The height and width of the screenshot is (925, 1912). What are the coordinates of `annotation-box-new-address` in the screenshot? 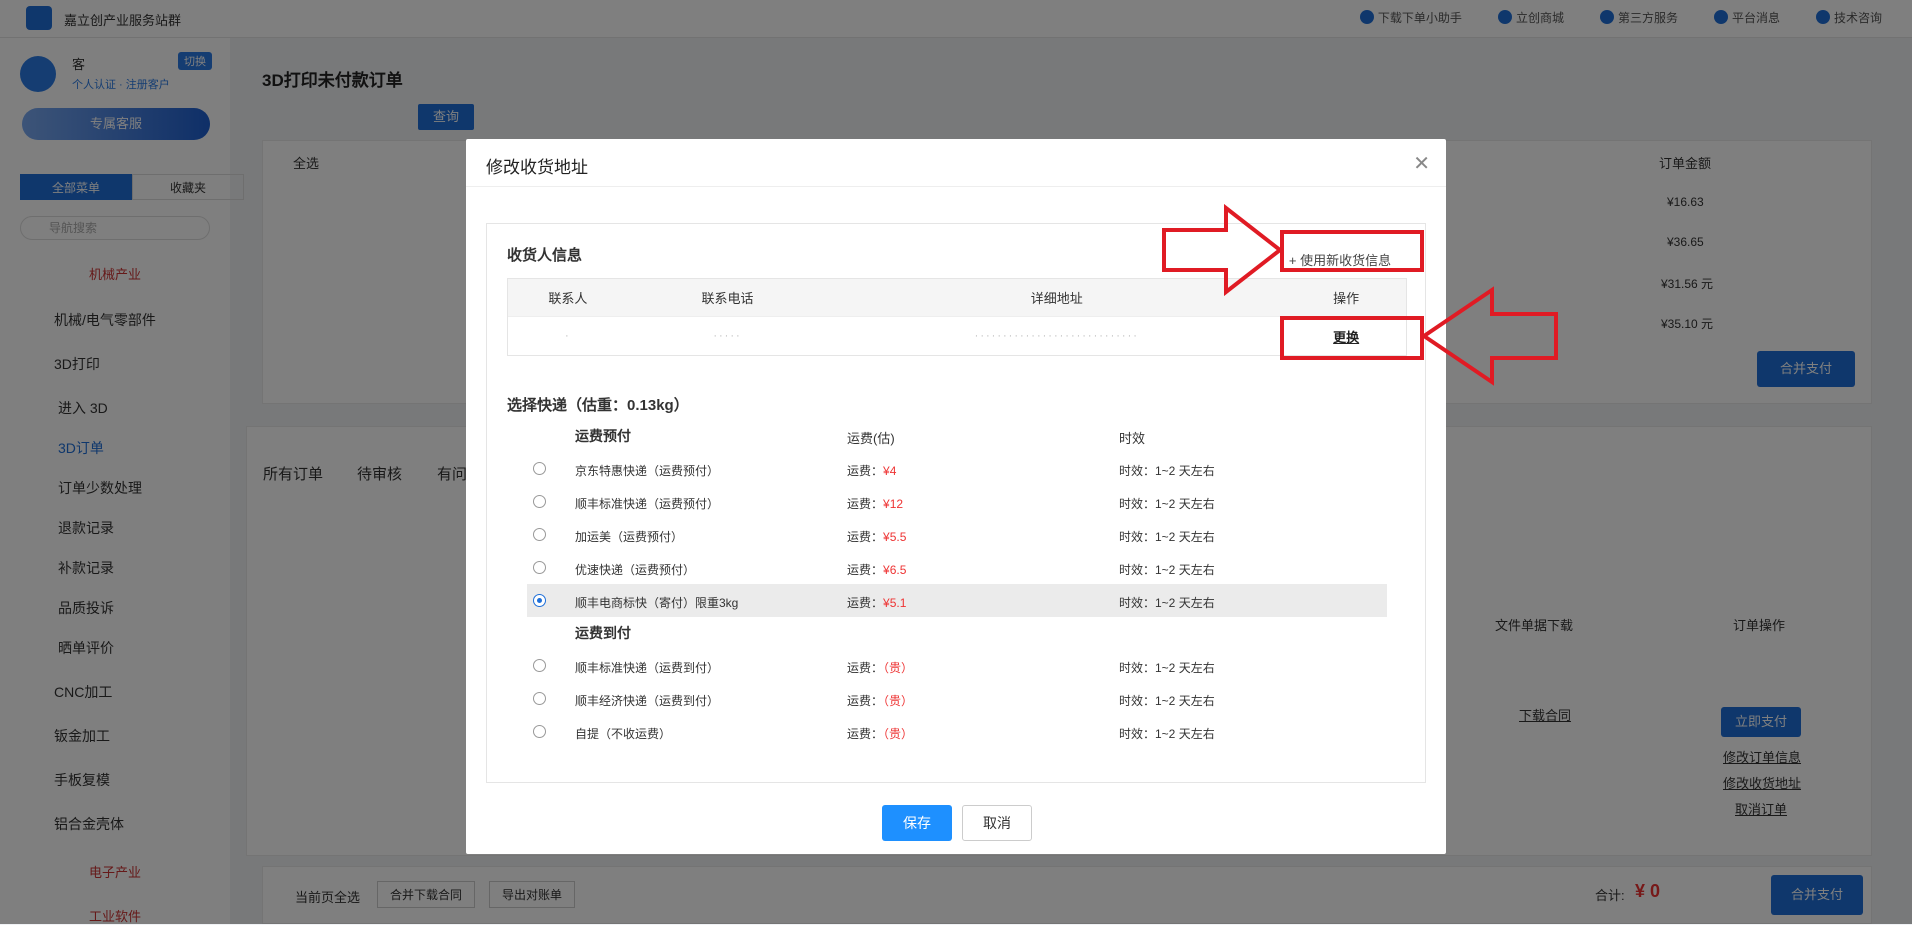 It's located at (1352, 251).